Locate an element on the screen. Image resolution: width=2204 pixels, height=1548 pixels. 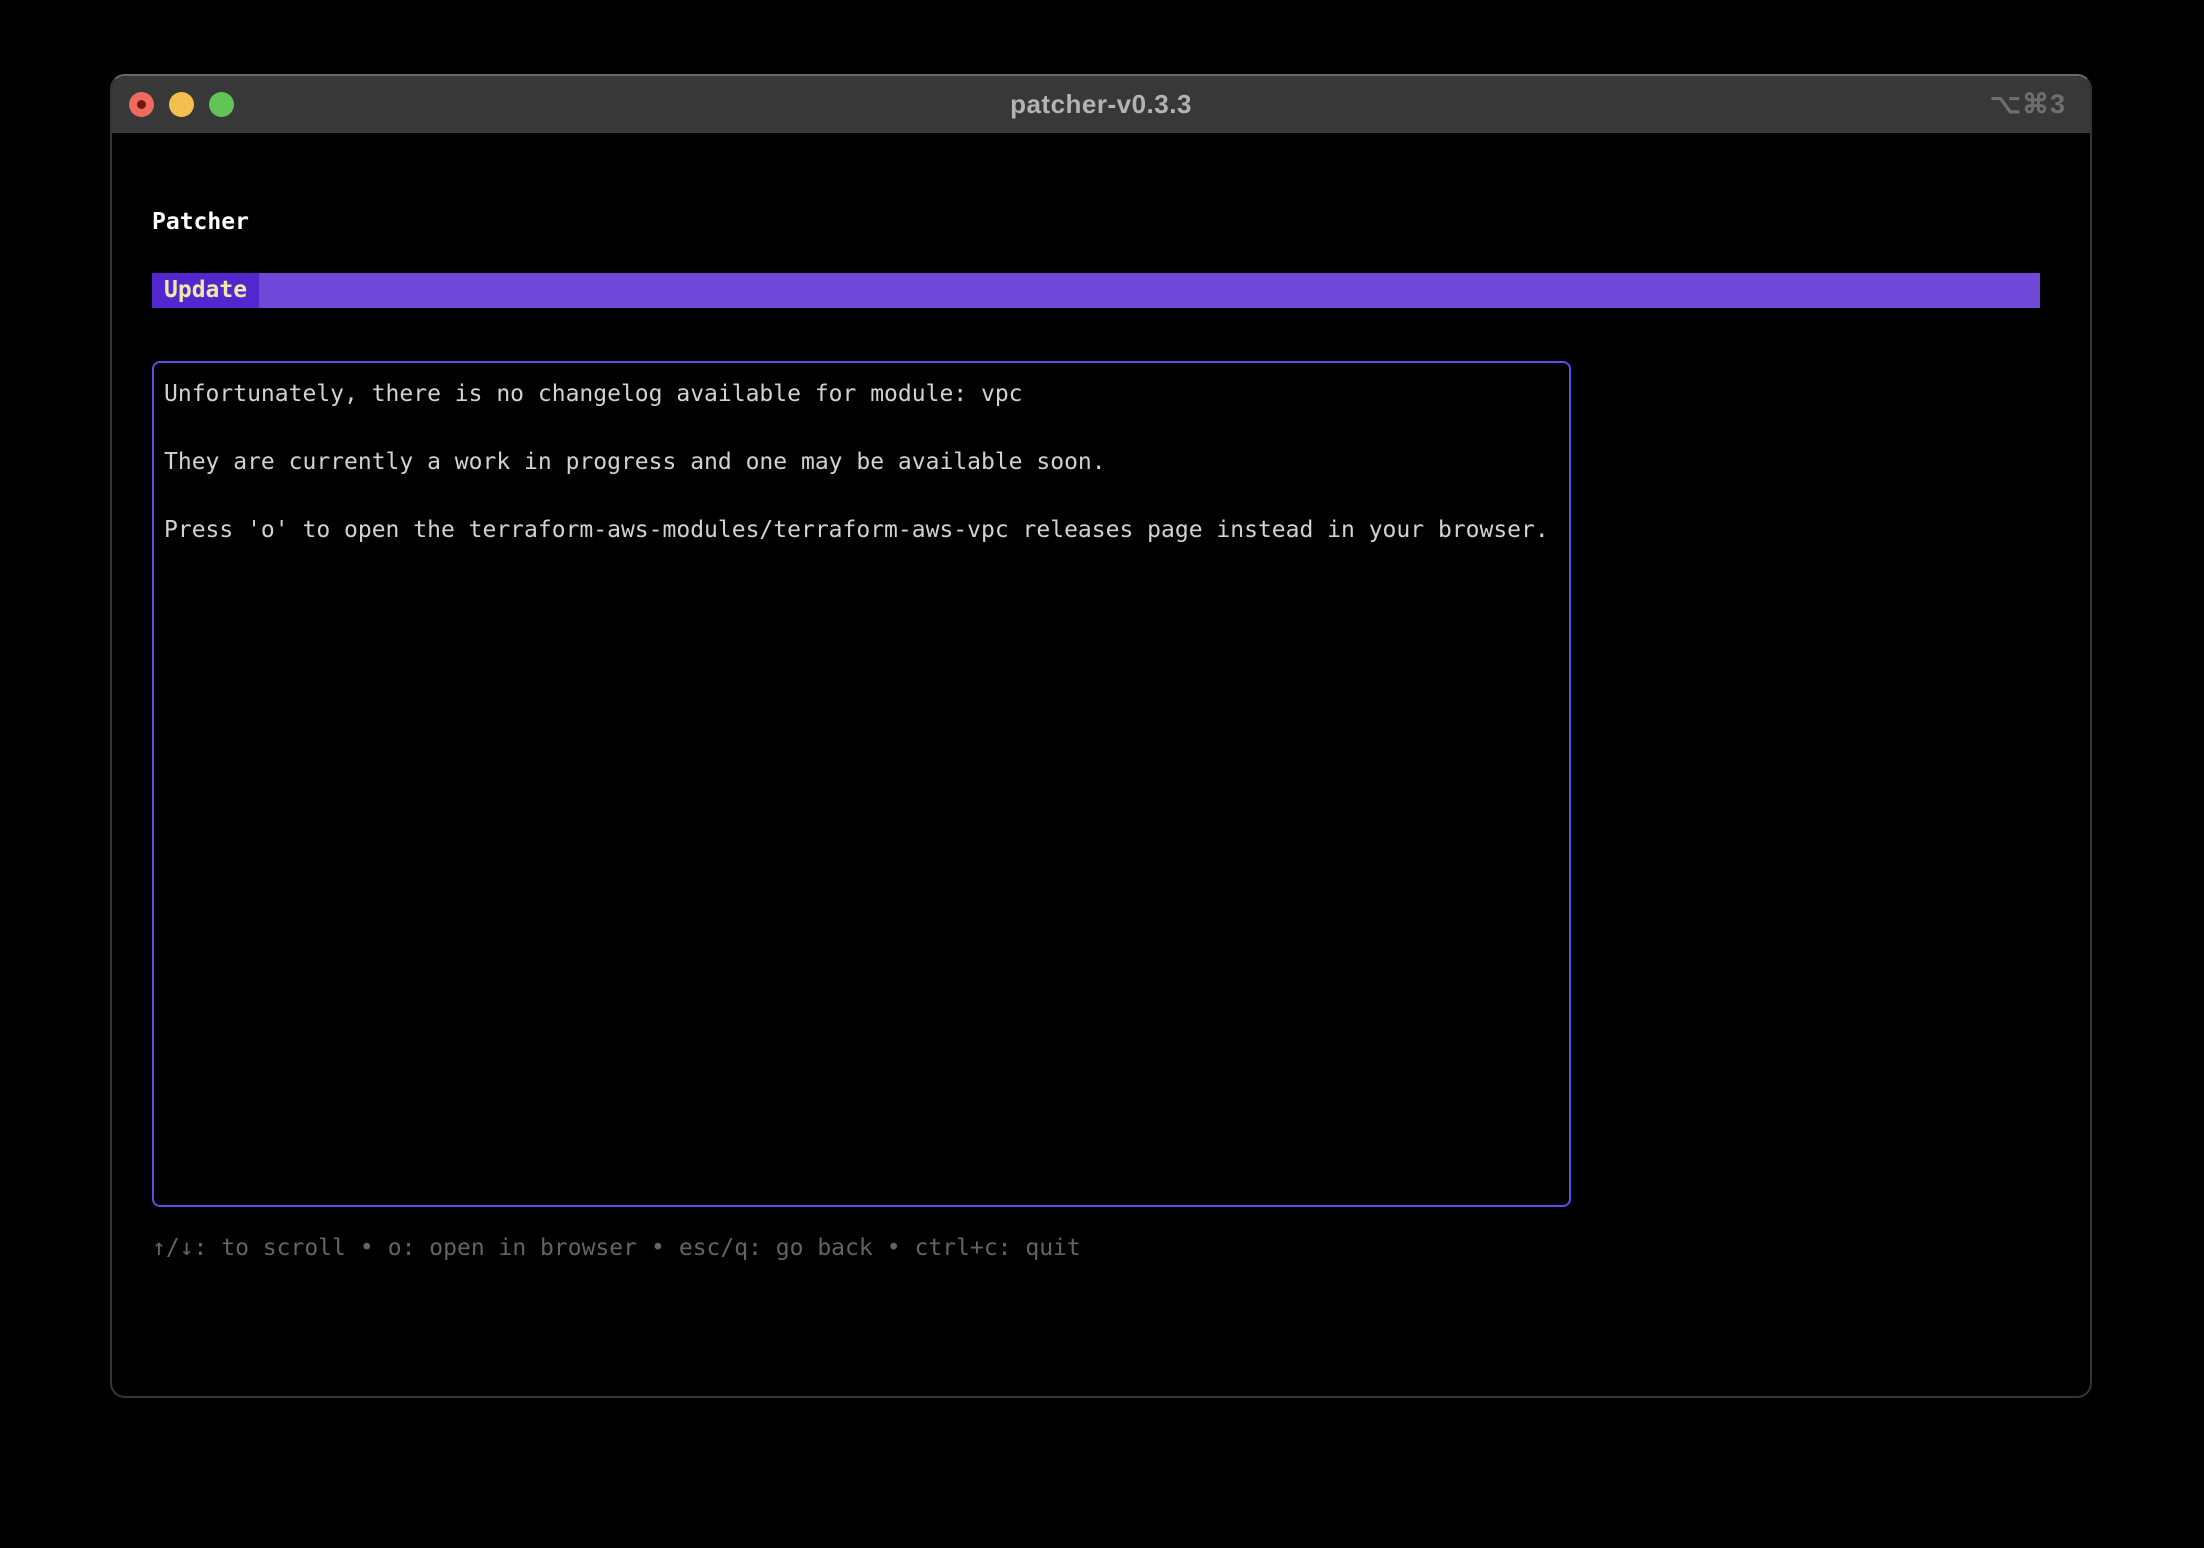
unsaved-indicator-dot is located at coordinates (141, 104).